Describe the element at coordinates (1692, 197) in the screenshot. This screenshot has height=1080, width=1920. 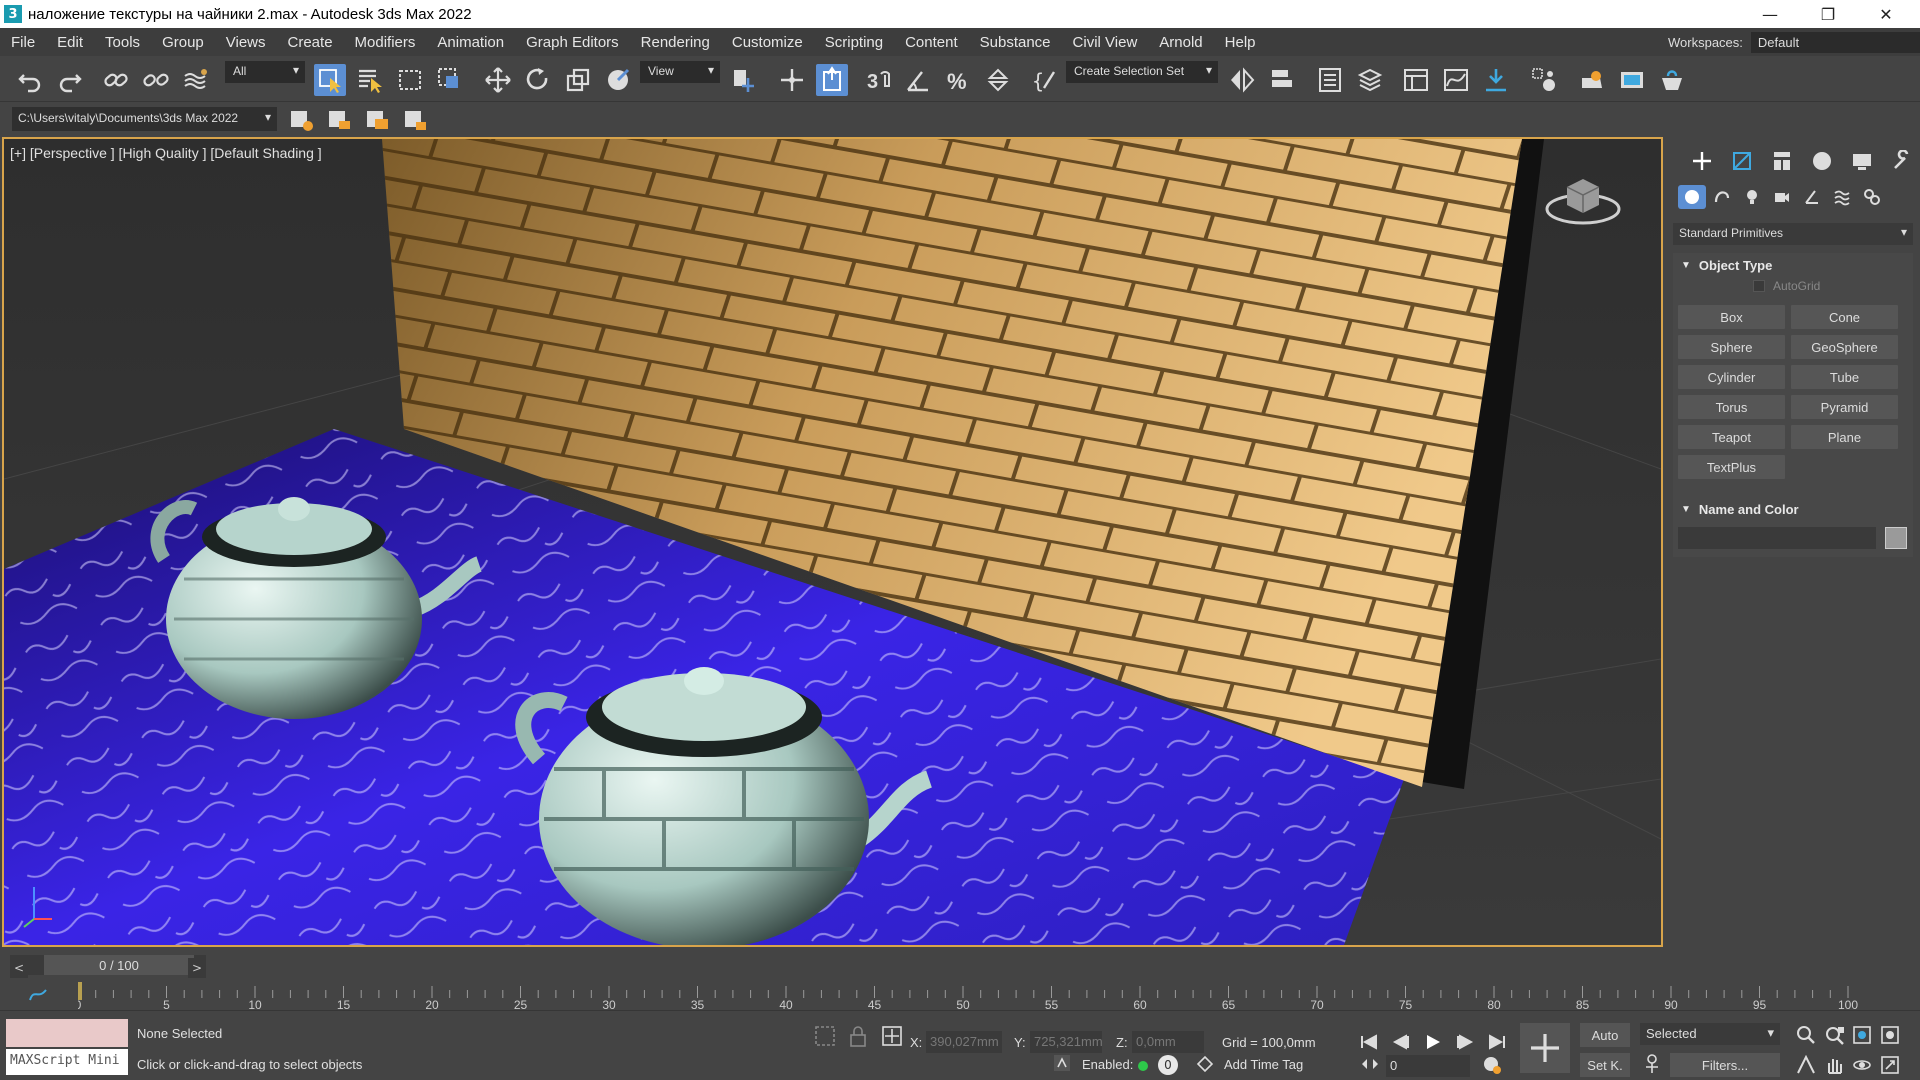
I see `geometry-category-icon` at that location.